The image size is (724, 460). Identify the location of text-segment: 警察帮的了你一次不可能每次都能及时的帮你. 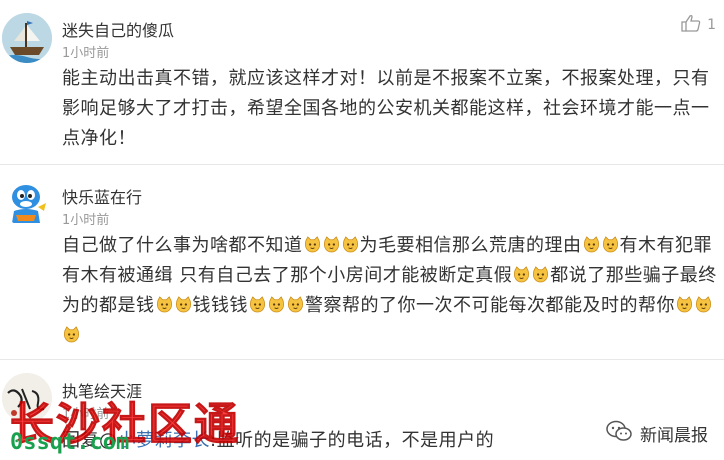
(490, 305).